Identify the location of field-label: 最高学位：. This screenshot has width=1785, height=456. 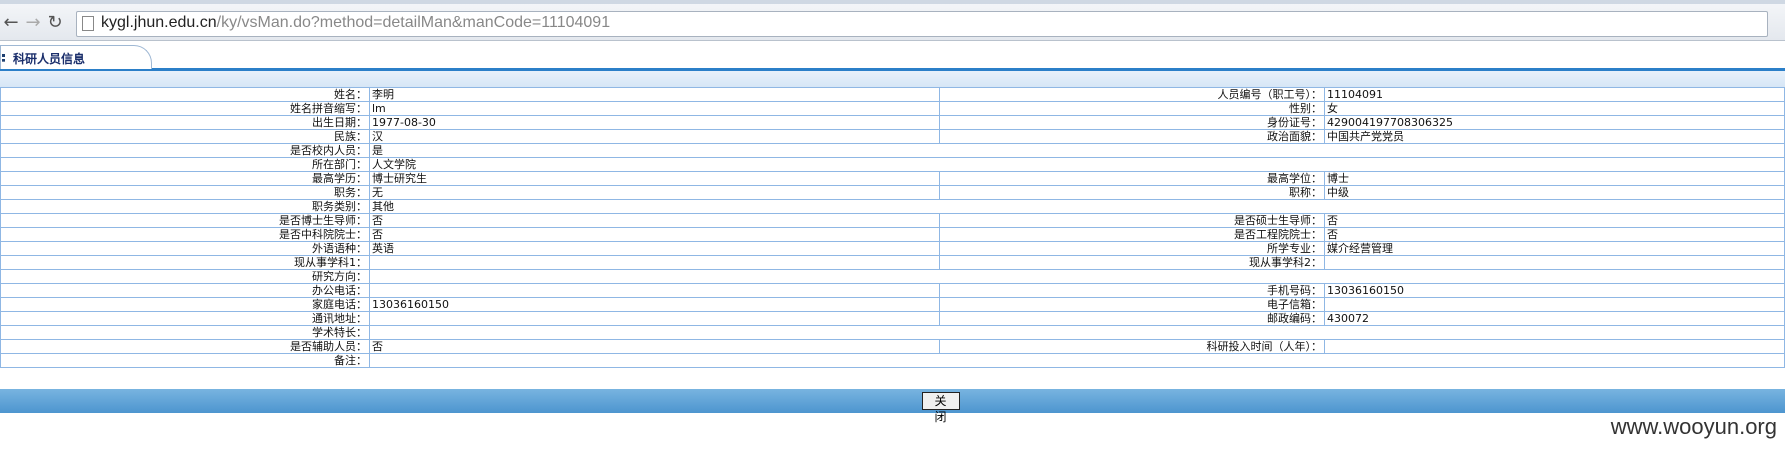
(1132, 178).